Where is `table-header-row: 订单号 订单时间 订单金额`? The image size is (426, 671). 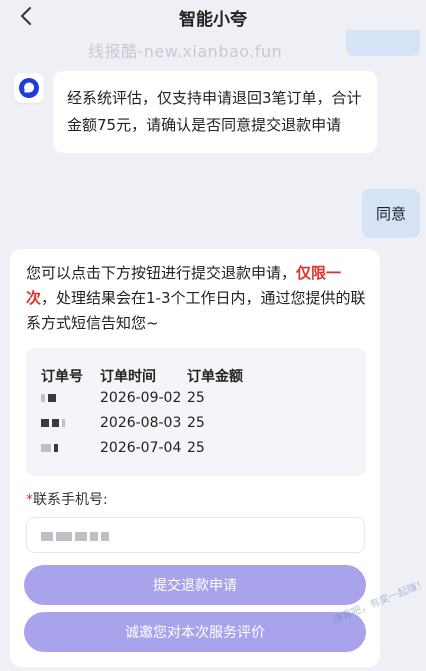 table-header-row: 订单号 订单时间 订单金额 is located at coordinates (196, 377).